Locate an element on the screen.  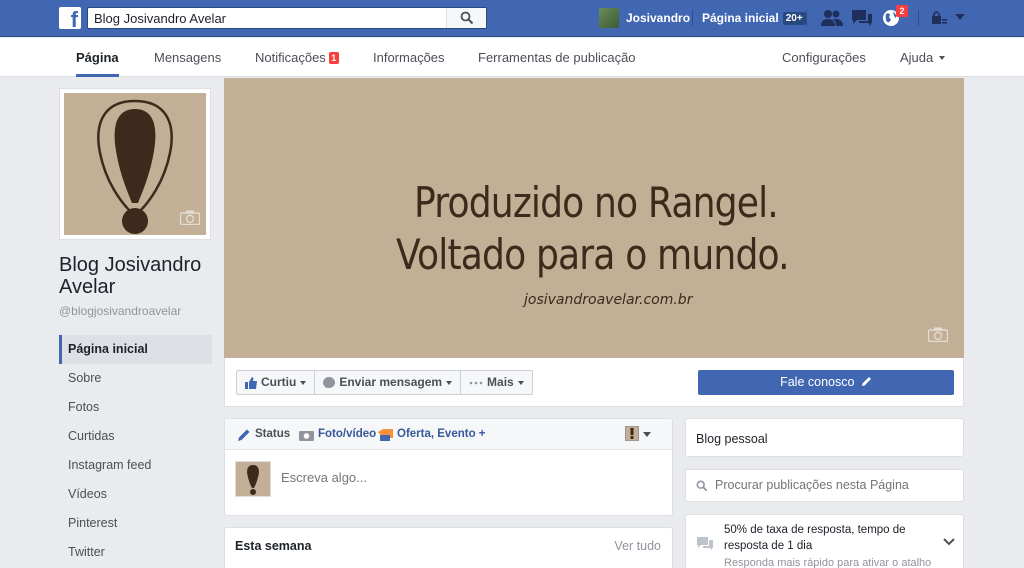
account-menu-chevron-down-icon is located at coordinates (960, 17).